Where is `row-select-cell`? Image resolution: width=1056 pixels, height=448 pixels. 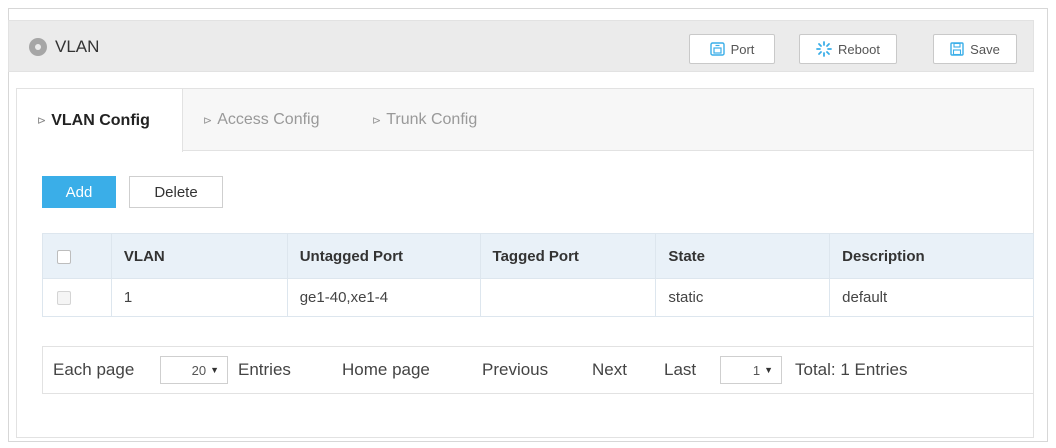 row-select-cell is located at coordinates (77, 297).